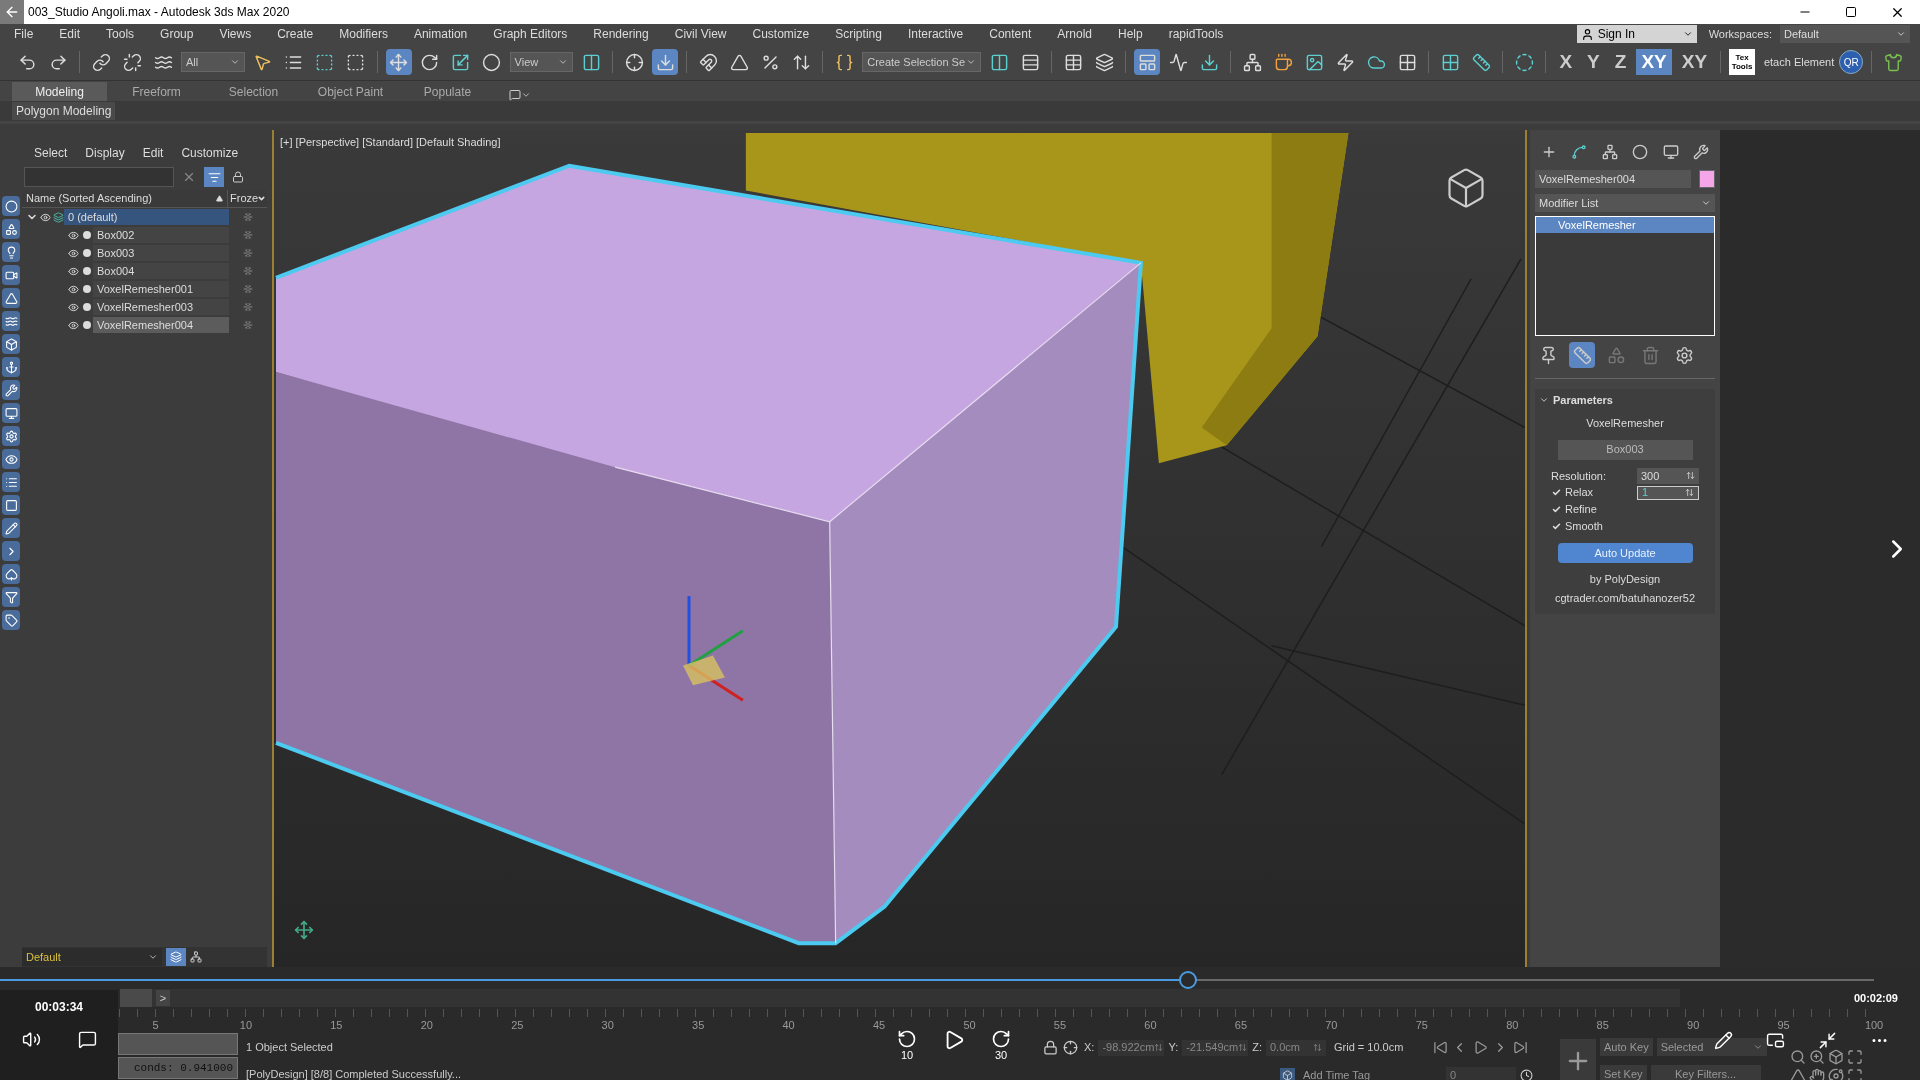 The height and width of the screenshot is (1080, 1920). I want to click on named-selection-dropdown: Create Selection Se, so click(922, 62).